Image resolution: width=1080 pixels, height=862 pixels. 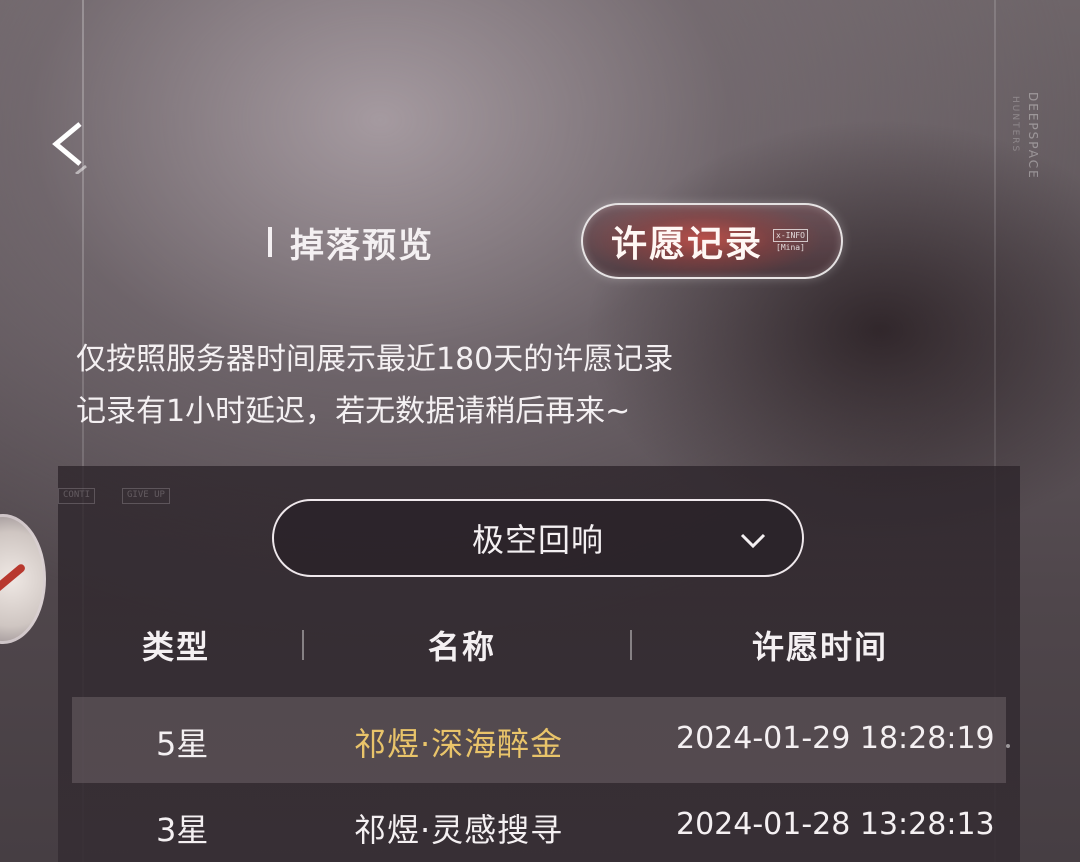 I want to click on tab-bar: 掉落预览 许愿记录 x-INFO [Mina], so click(x=540, y=241).